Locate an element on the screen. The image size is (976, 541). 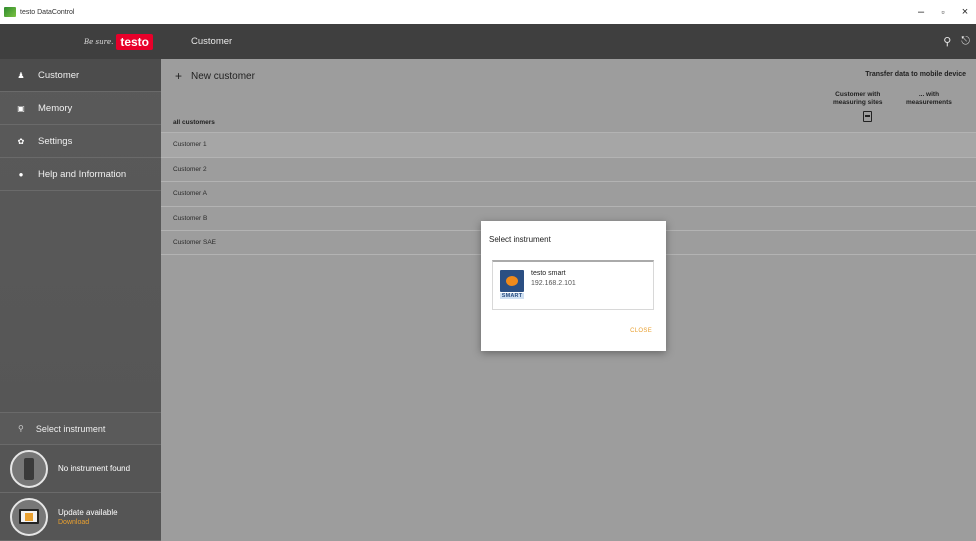
dialog-title: Select instrument is located at coordinates (520, 239).